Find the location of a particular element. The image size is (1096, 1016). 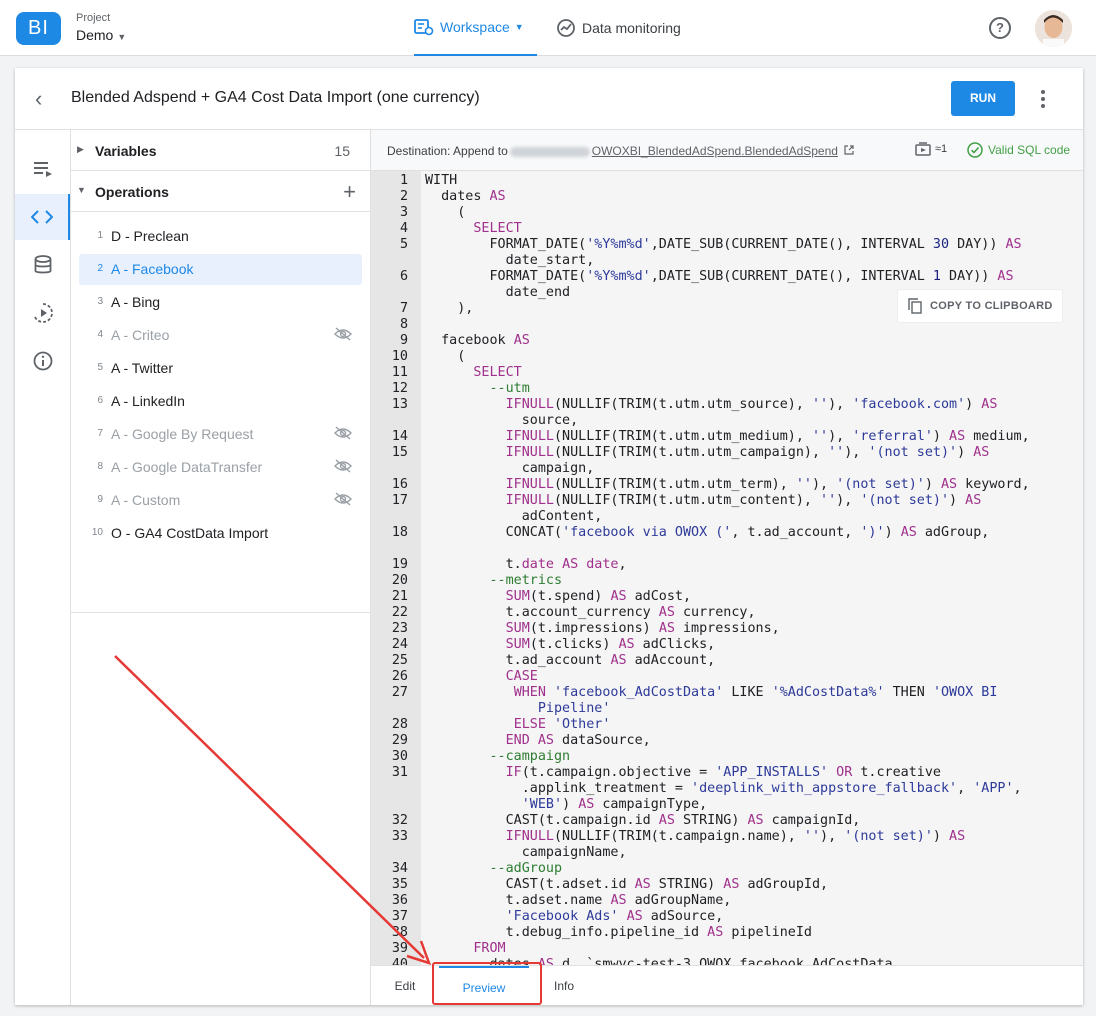

operation-item: 7 A - Google By Request is located at coordinates (220, 434).